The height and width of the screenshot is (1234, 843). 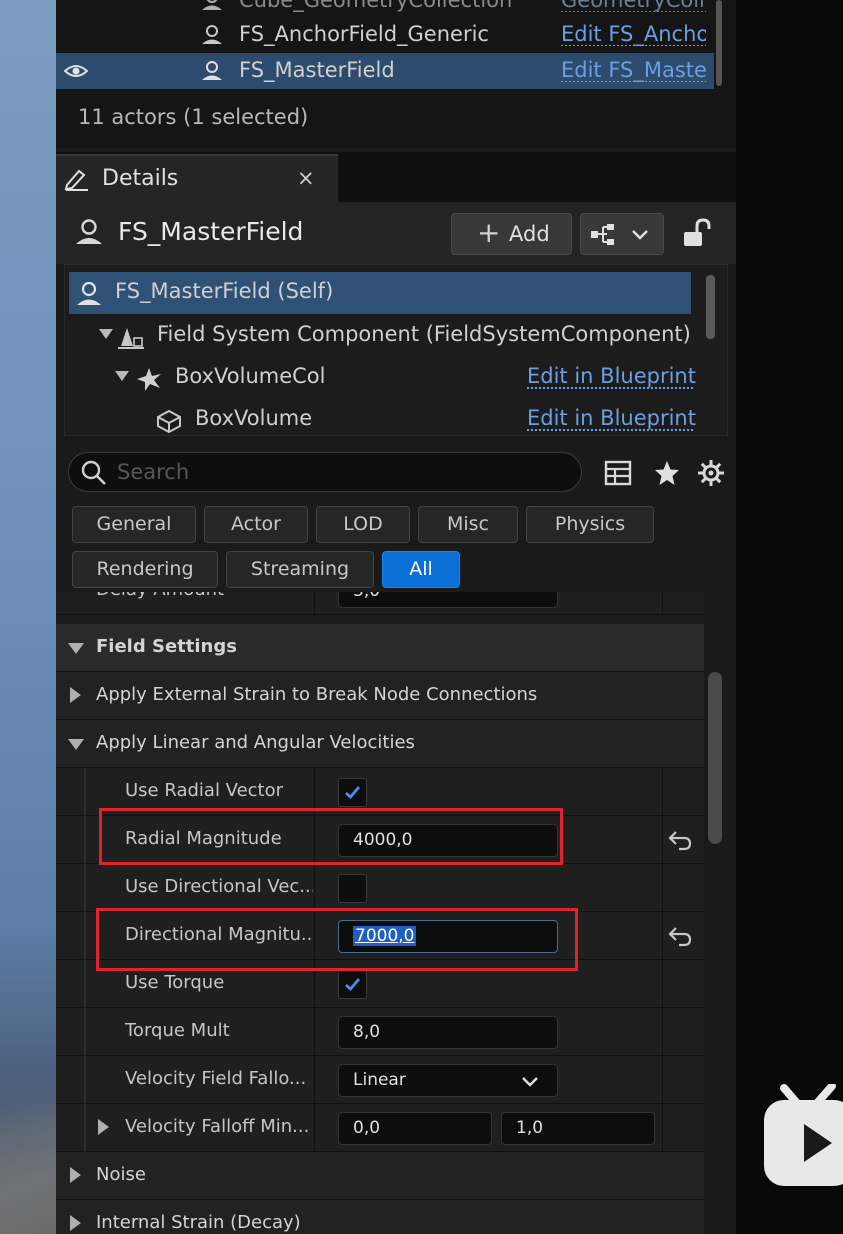 What do you see at coordinates (719, 43) in the screenshot?
I see `outliner-scrollbar` at bounding box center [719, 43].